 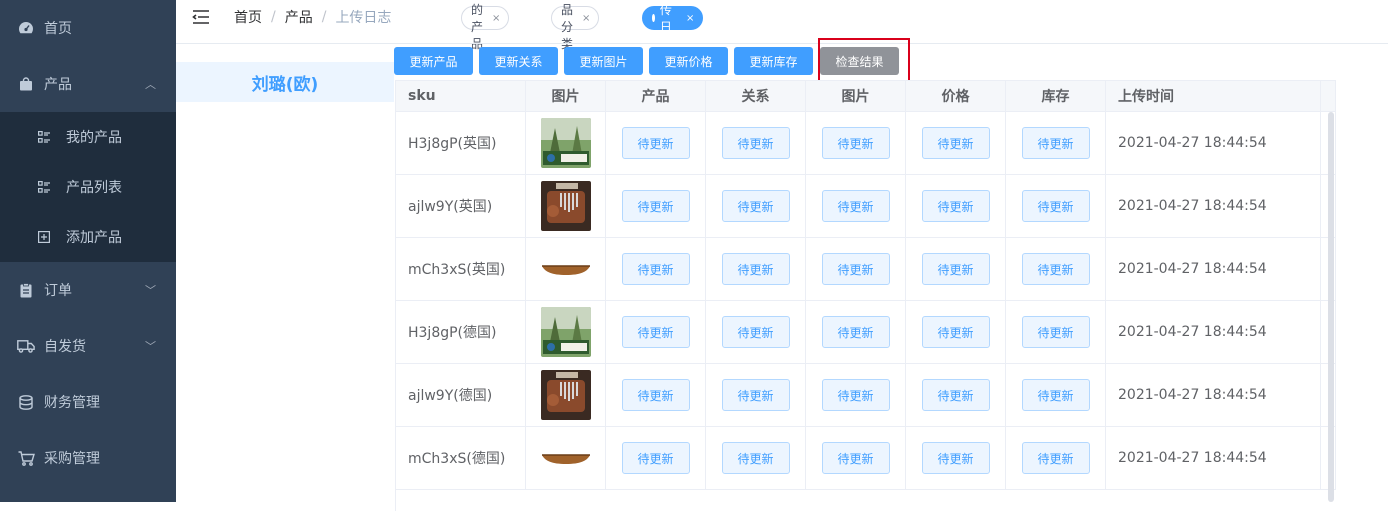 I want to click on menu-product: 产品 ︿, so click(x=88, y=84).